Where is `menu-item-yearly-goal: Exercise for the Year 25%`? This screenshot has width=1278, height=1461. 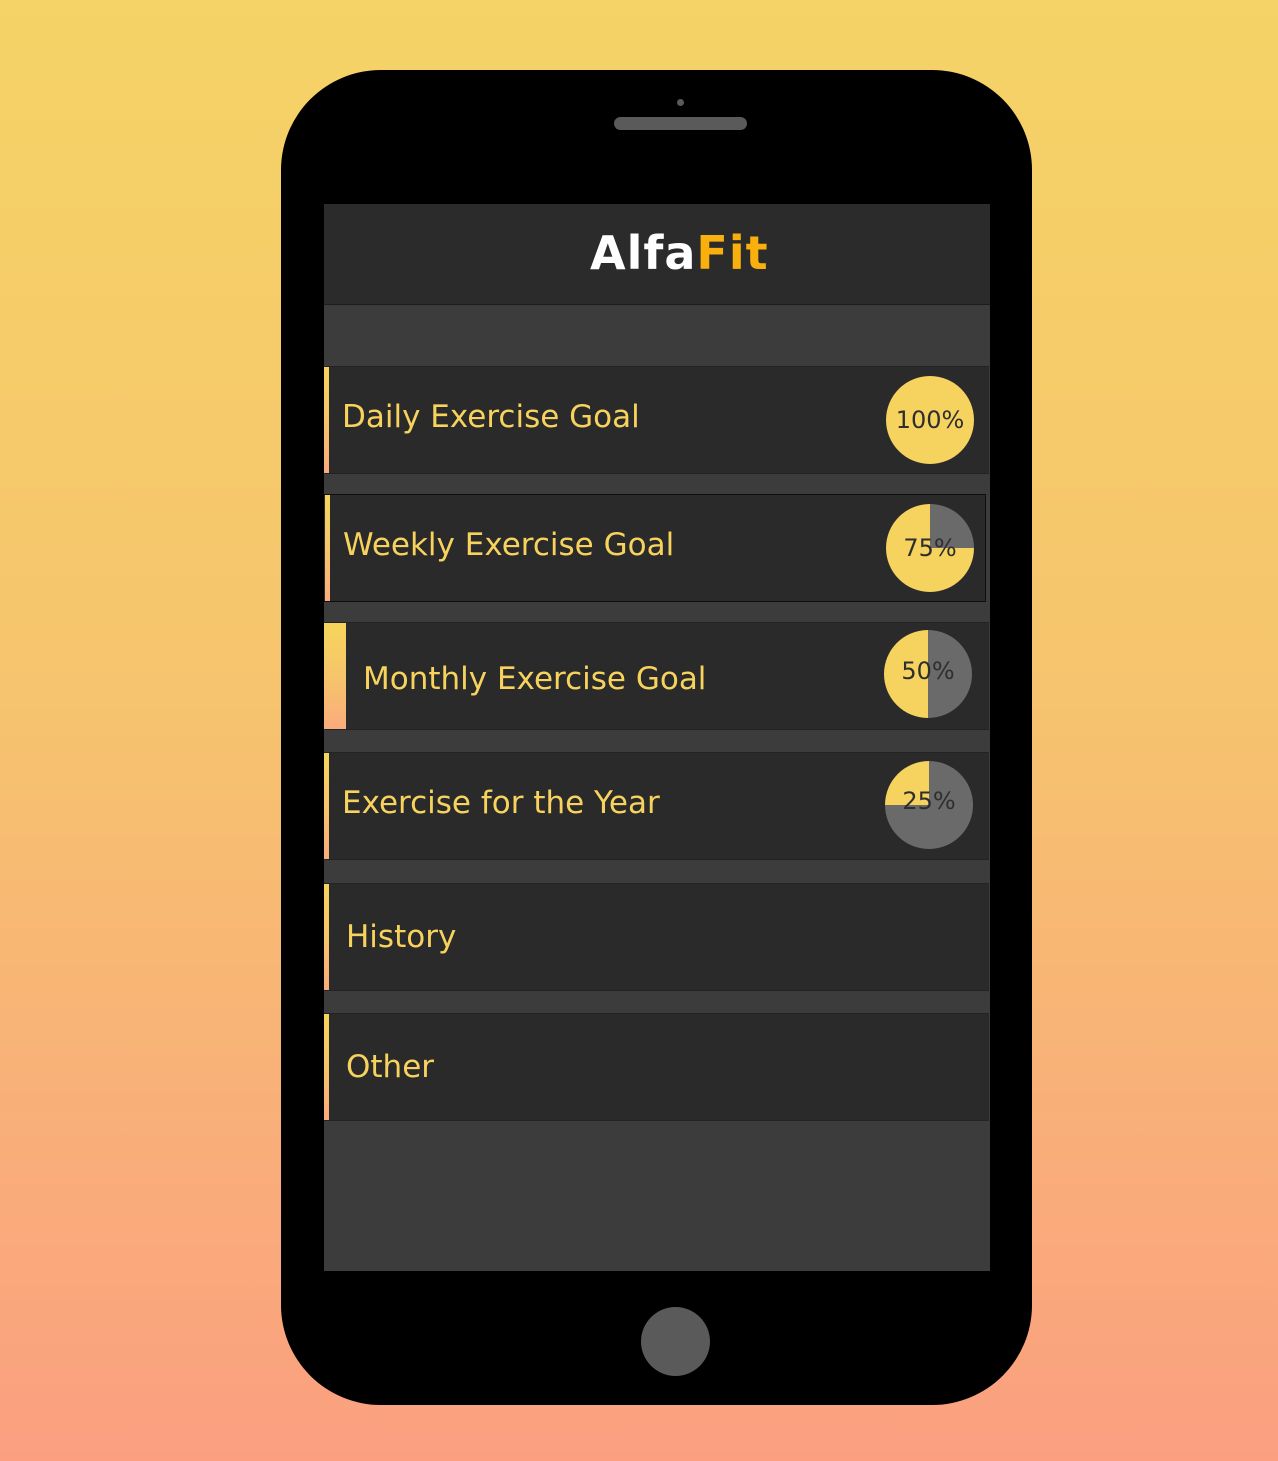 menu-item-yearly-goal: Exercise for the Year 25% is located at coordinates (656, 806).